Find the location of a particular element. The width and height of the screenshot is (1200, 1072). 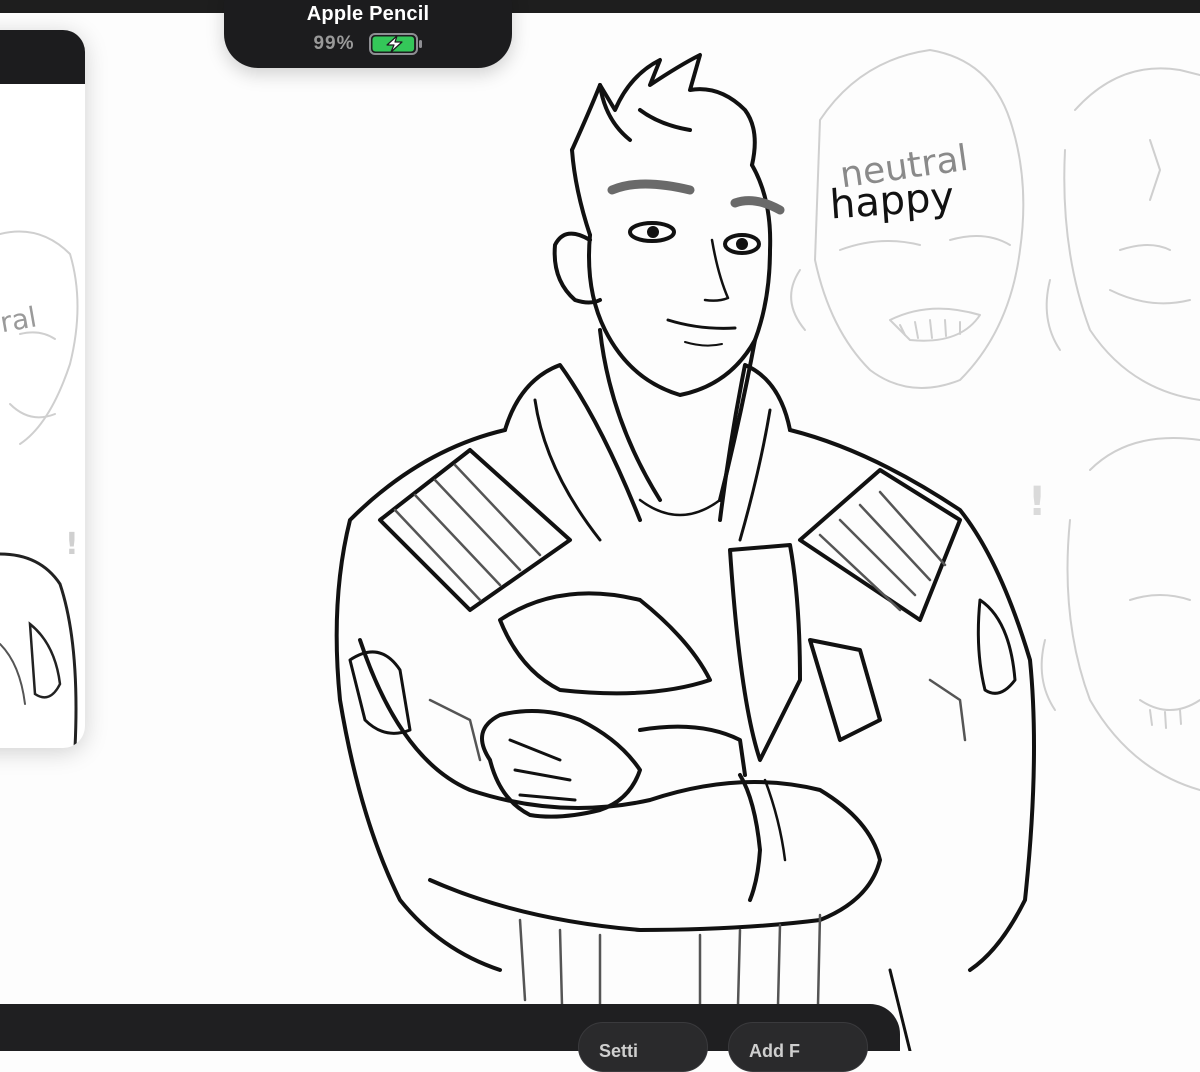

pencil-battery-row: 99% is located at coordinates (368, 44).